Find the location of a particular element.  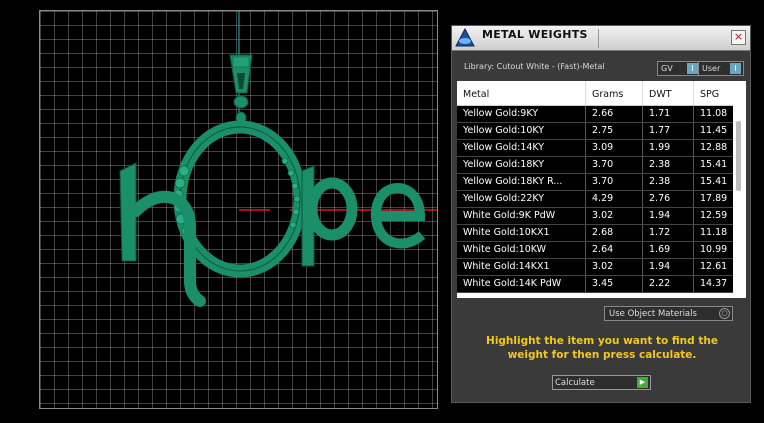

table-row: White Gold:9K PdW 3.02 1.94 12.59 is located at coordinates (595, 216).